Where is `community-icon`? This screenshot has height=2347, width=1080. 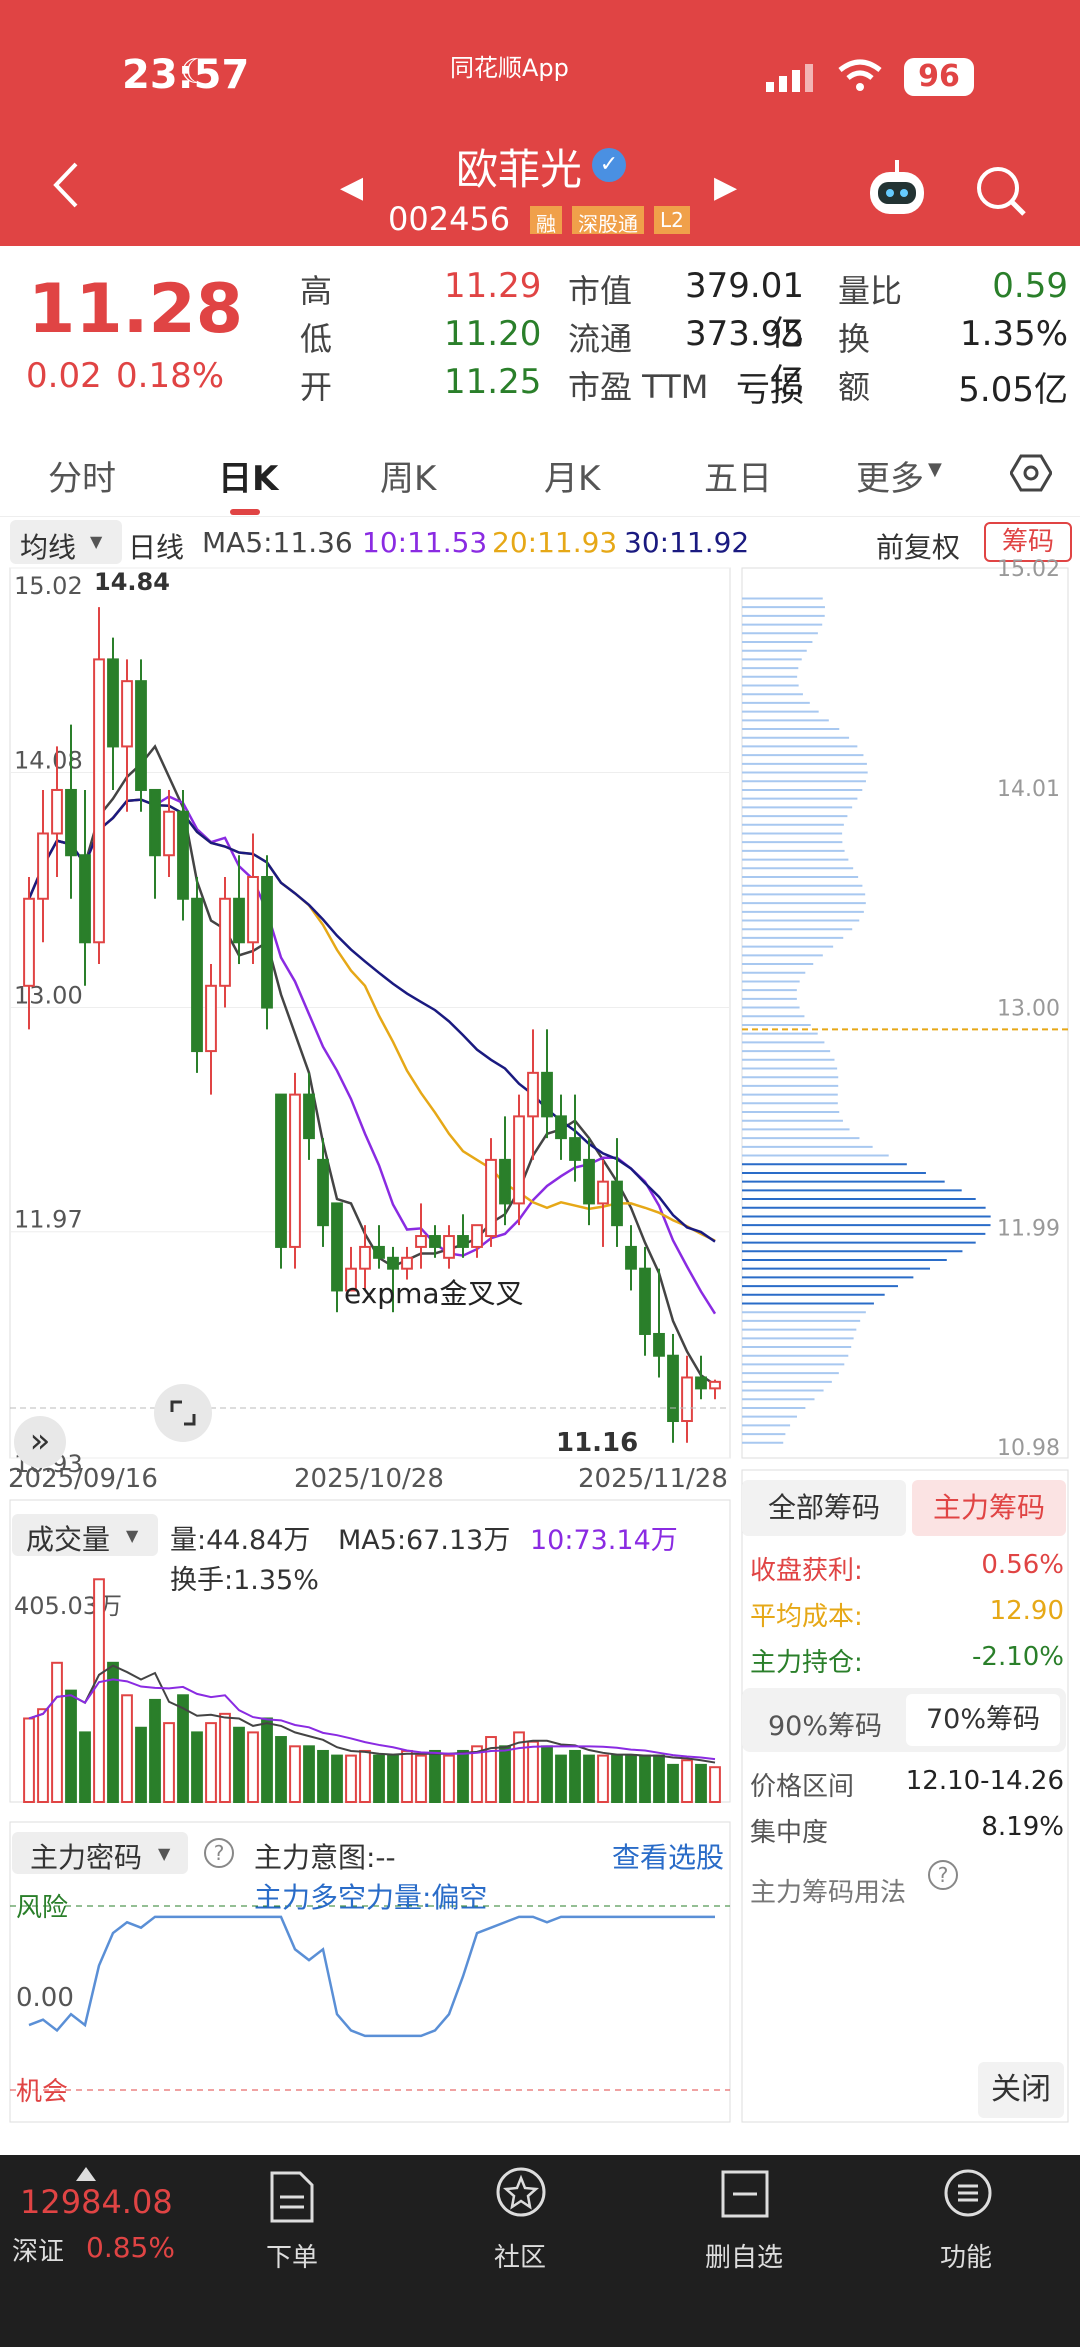 community-icon is located at coordinates (521, 2192).